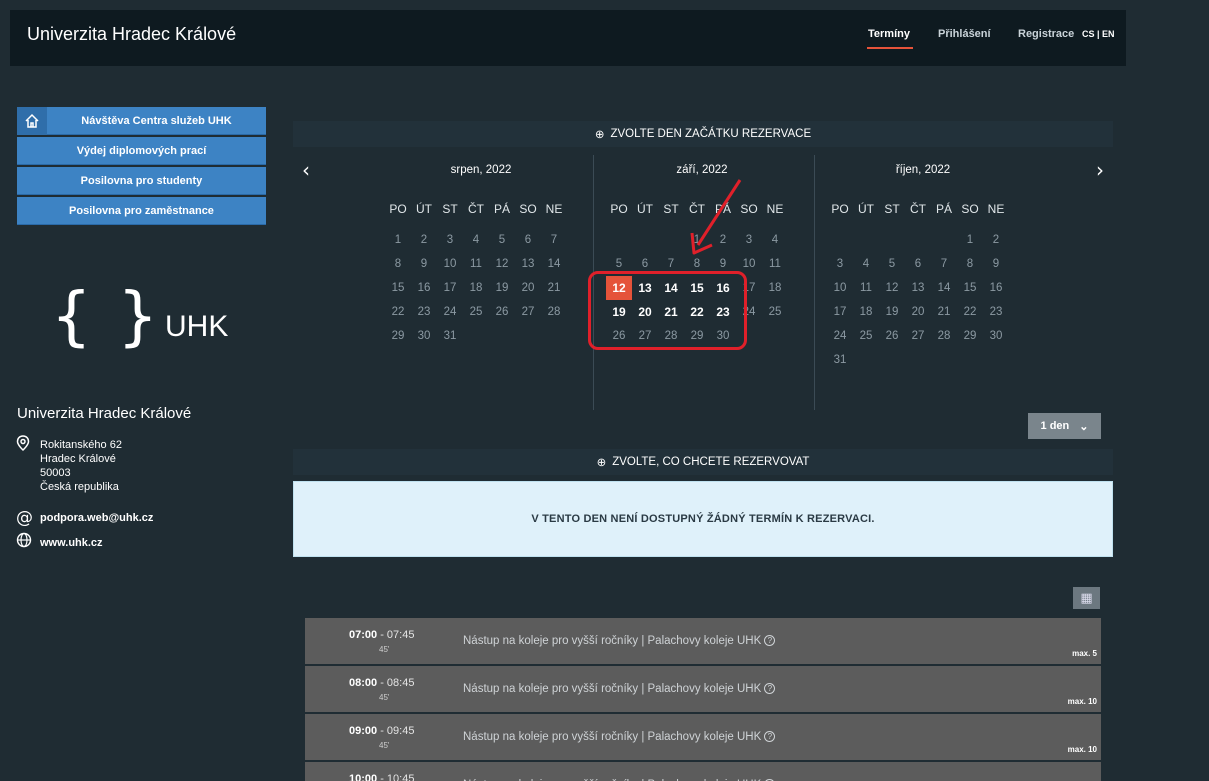 The height and width of the screenshot is (781, 1209). Describe the element at coordinates (1100, 170) in the screenshot. I see `next-month-arrow: ›` at that location.